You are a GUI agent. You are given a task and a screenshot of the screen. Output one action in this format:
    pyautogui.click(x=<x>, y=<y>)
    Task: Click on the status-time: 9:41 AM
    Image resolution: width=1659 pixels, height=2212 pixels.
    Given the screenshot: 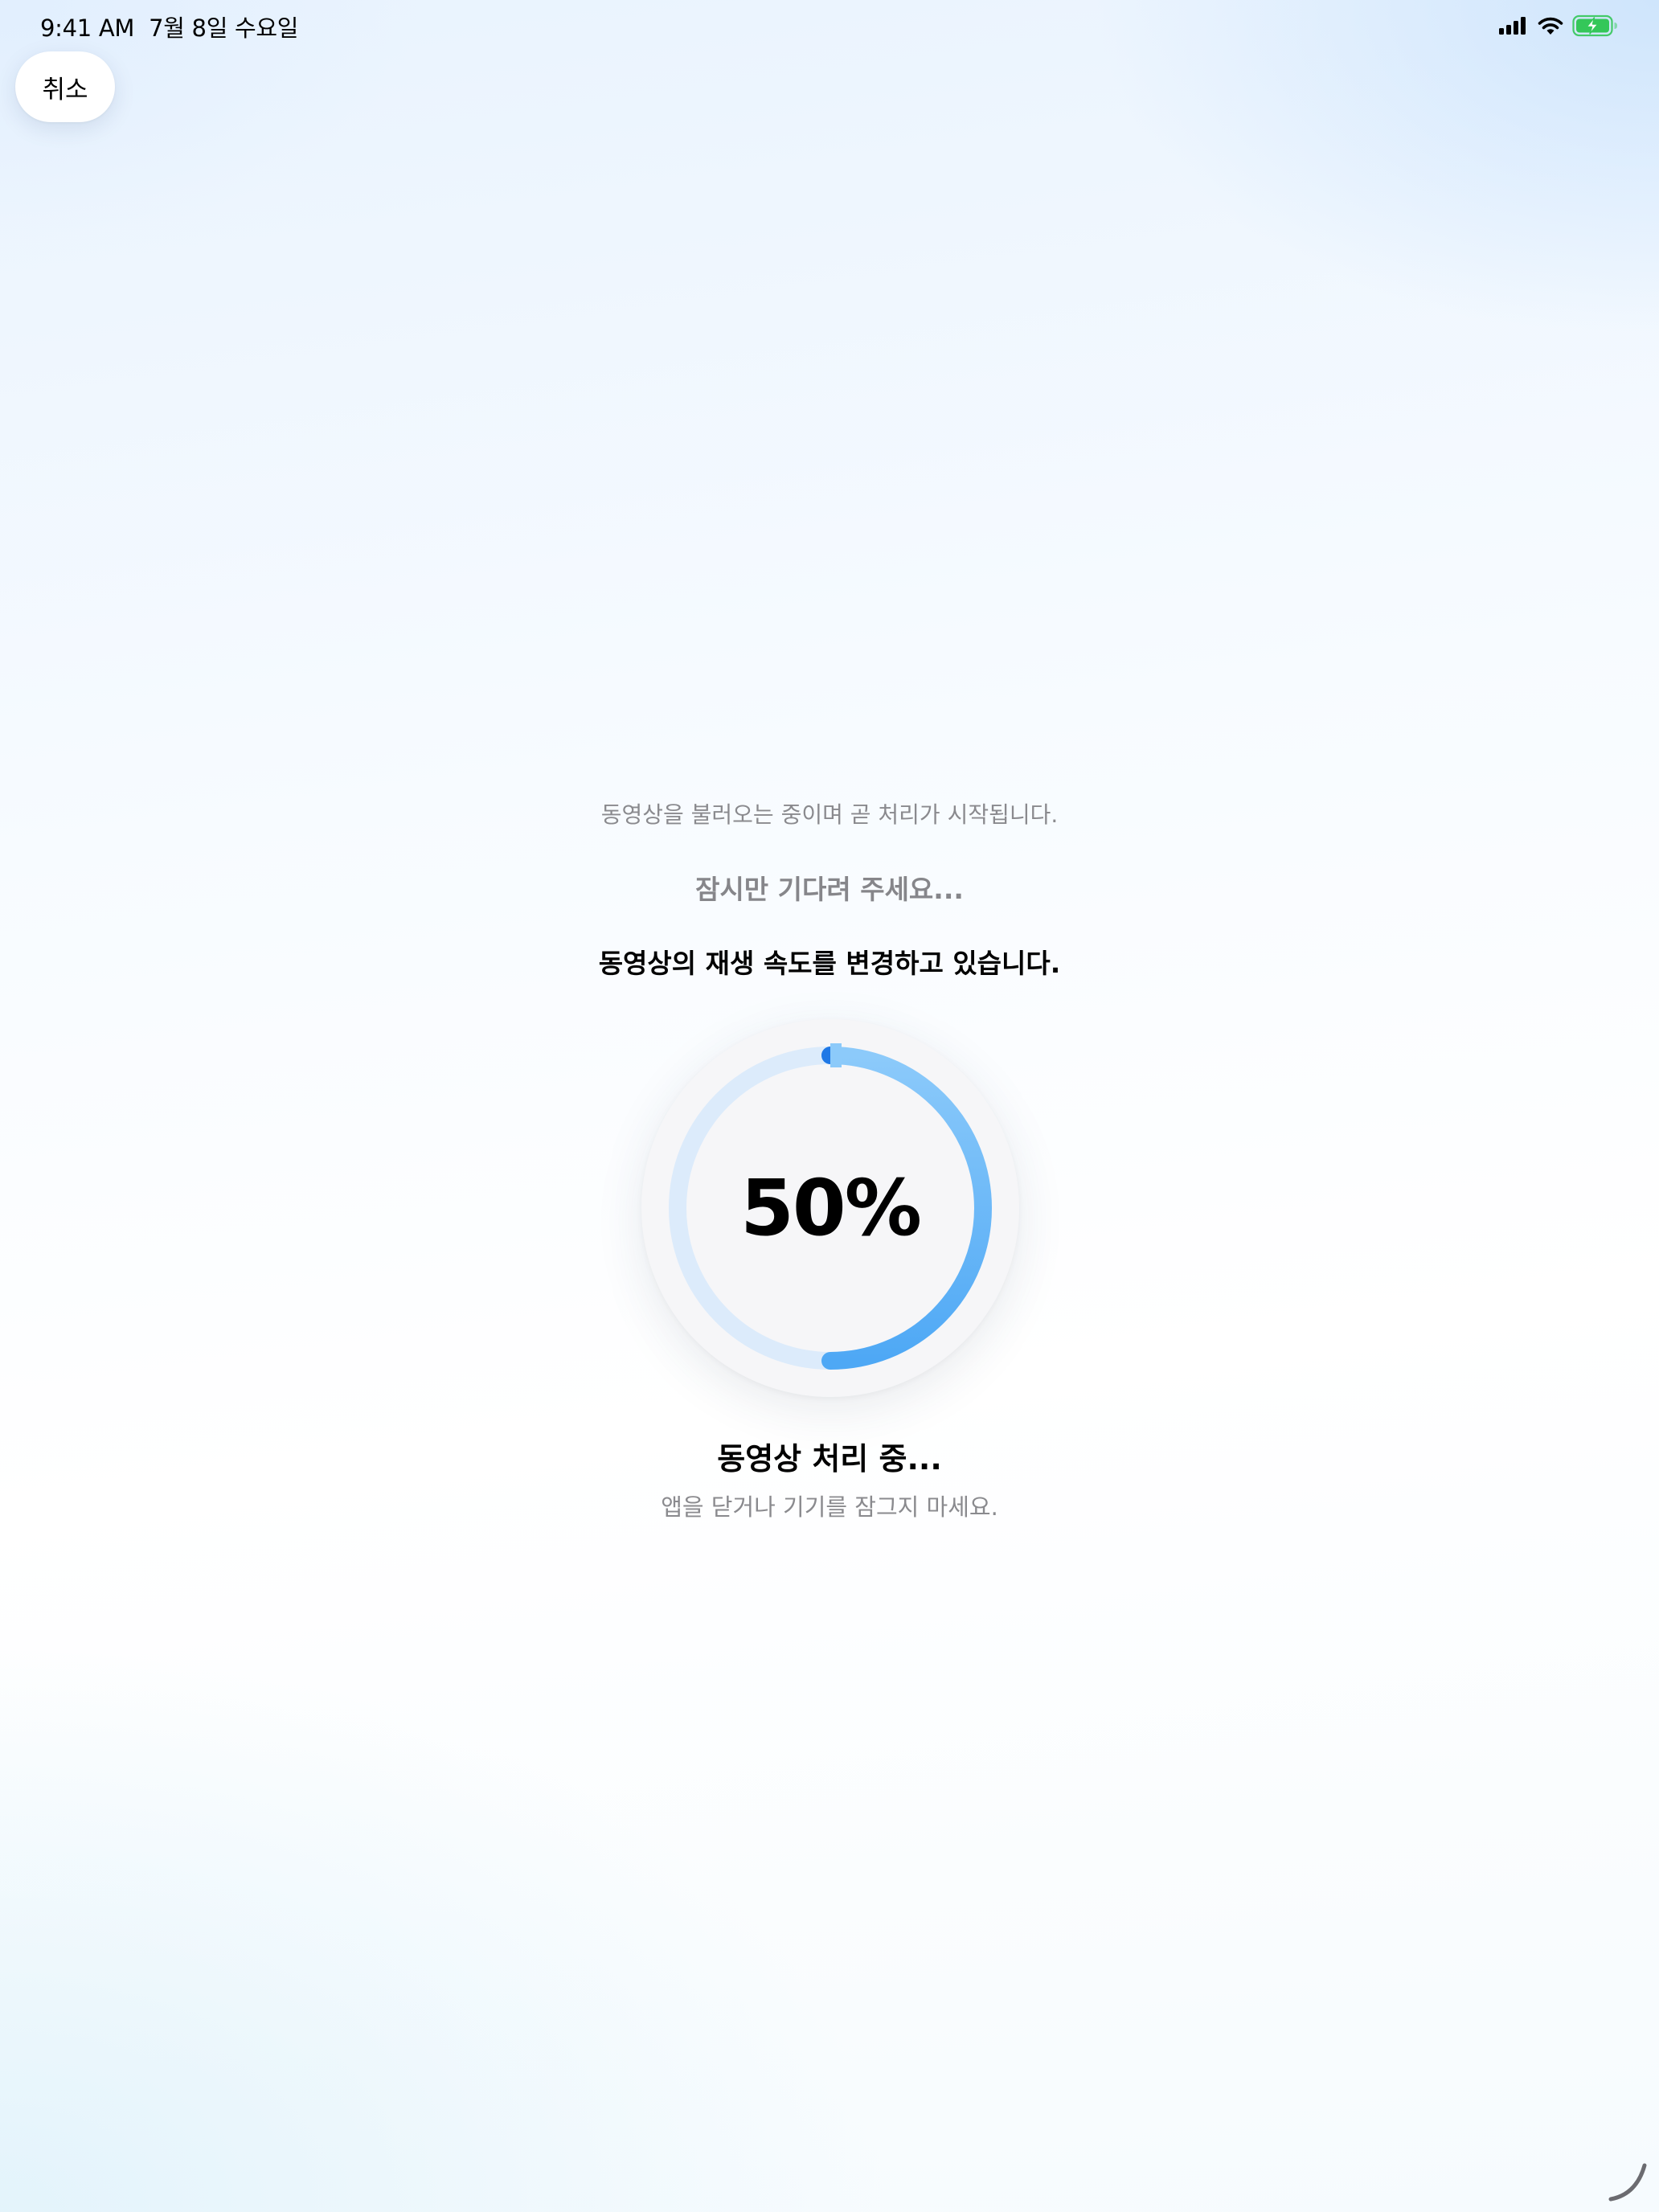 What is the action you would take?
    pyautogui.click(x=87, y=28)
    